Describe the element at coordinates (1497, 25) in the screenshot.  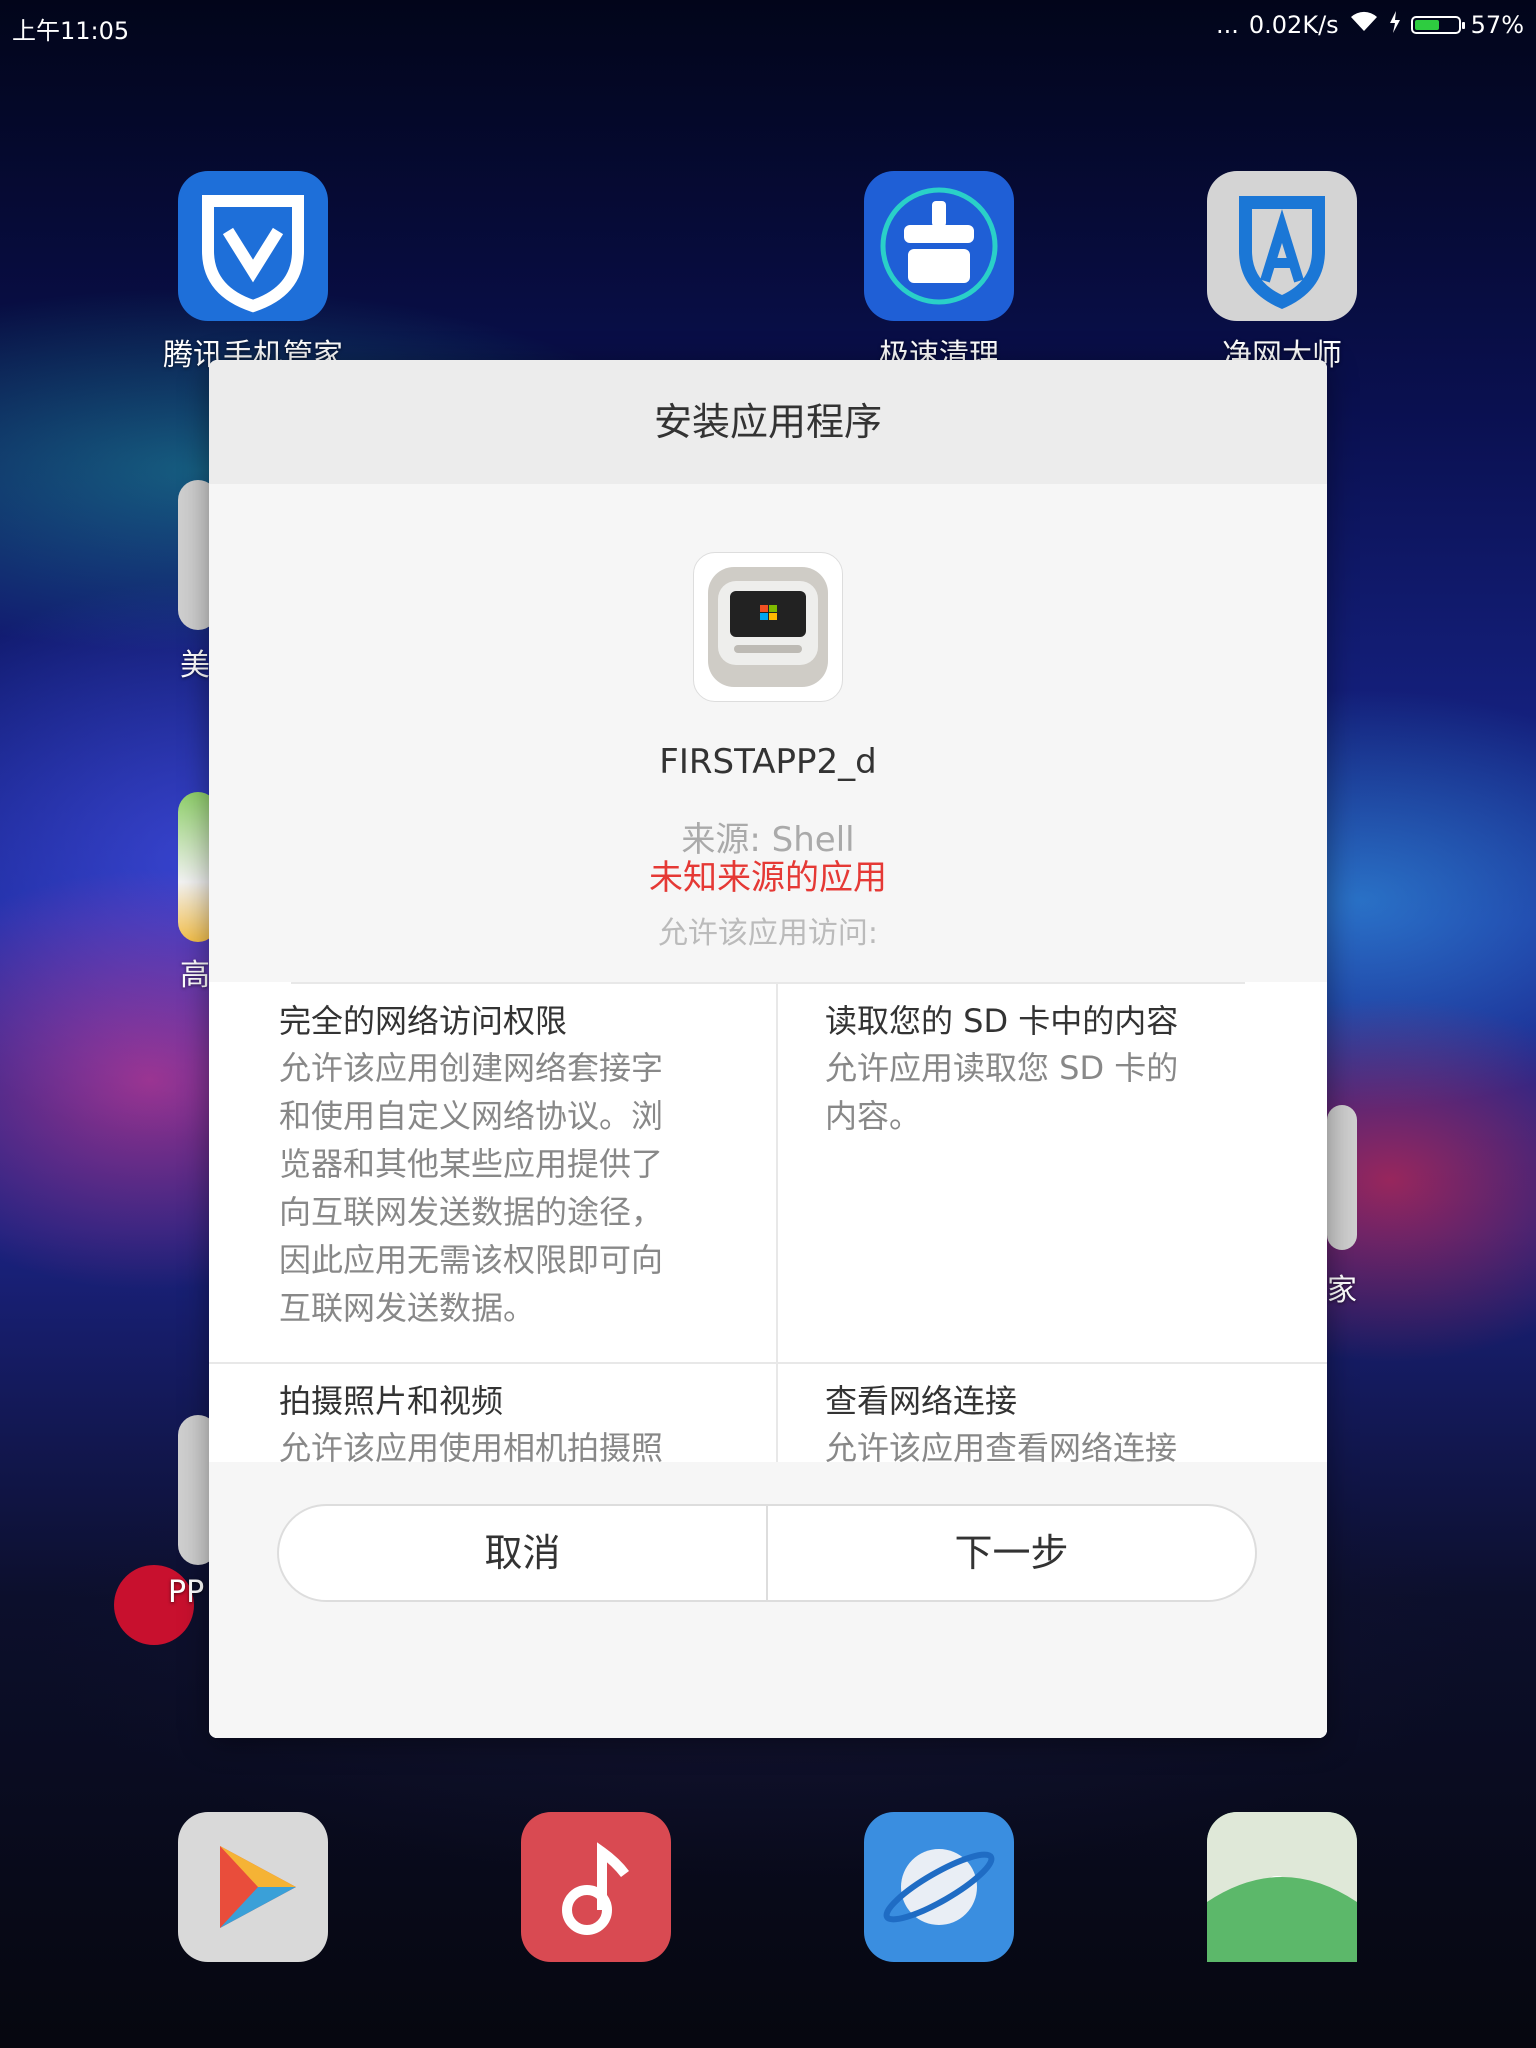
I see `battery-percent: 57%` at that location.